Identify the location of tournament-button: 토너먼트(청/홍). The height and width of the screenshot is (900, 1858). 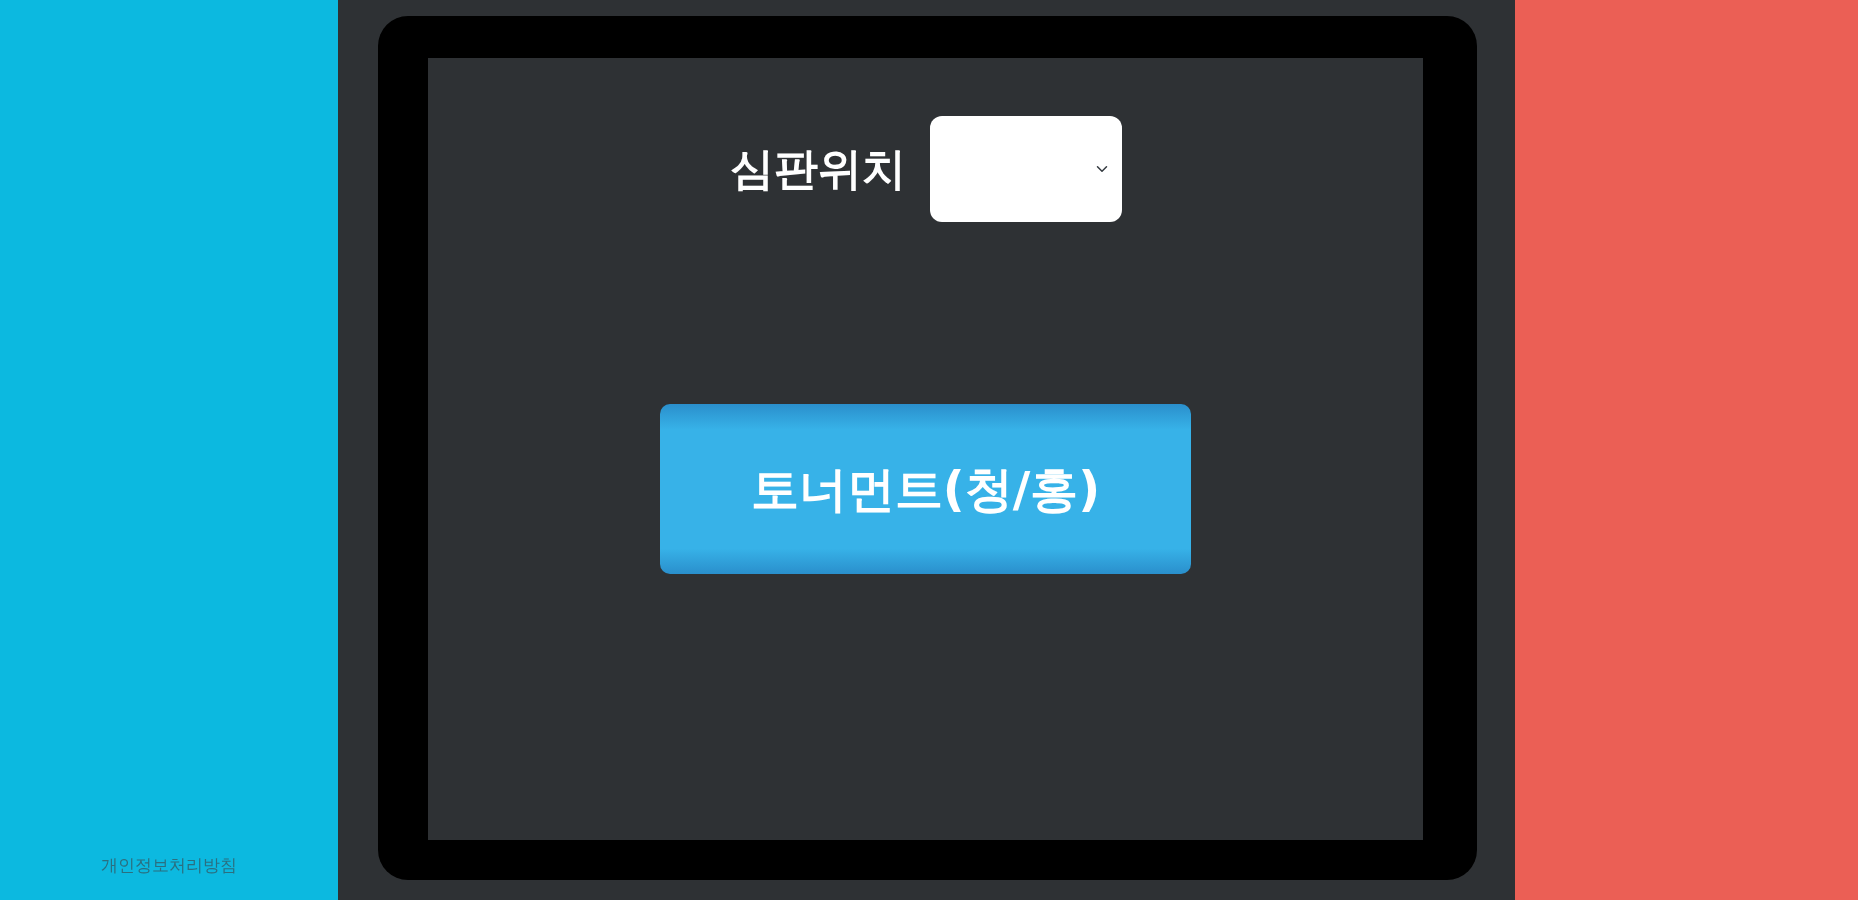
(925, 489).